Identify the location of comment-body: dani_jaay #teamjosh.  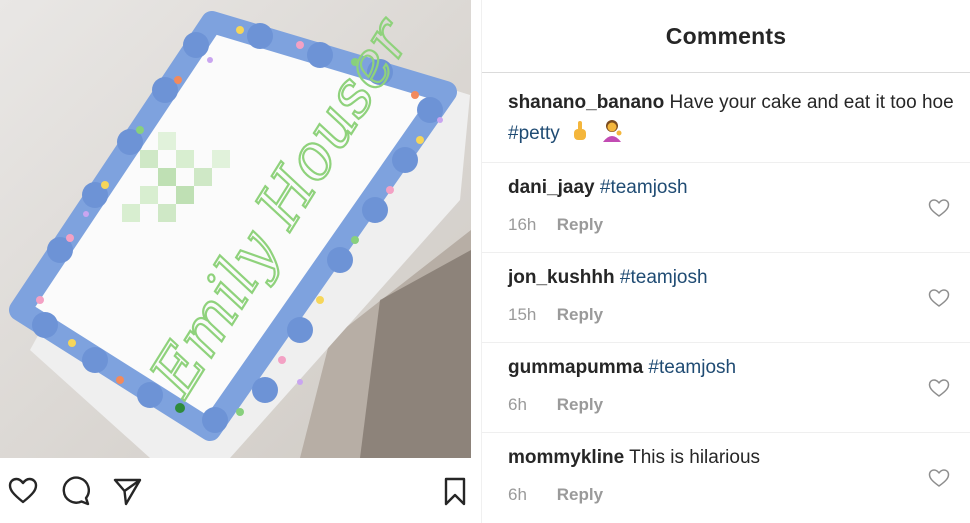
(598, 188).